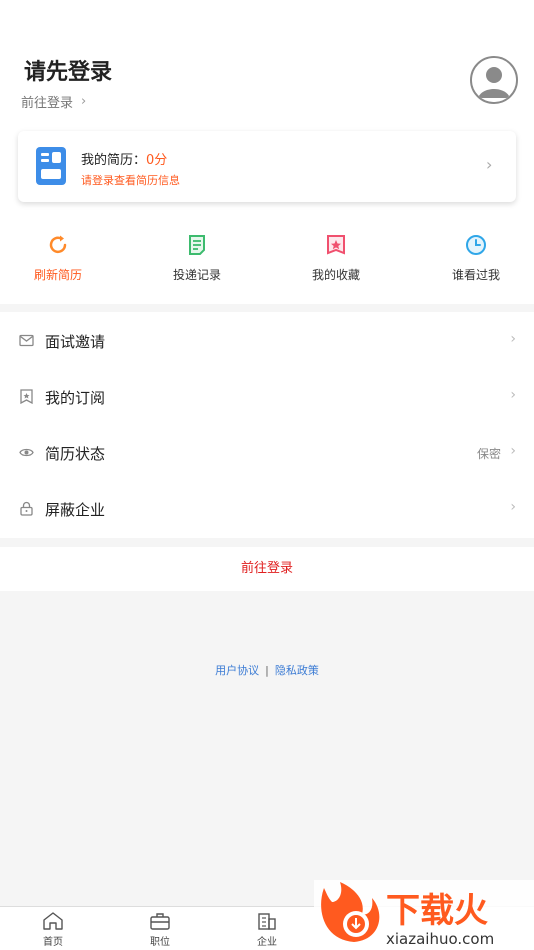  What do you see at coordinates (47, 103) in the screenshot?
I see `login-link-label: 前往登录` at bounding box center [47, 103].